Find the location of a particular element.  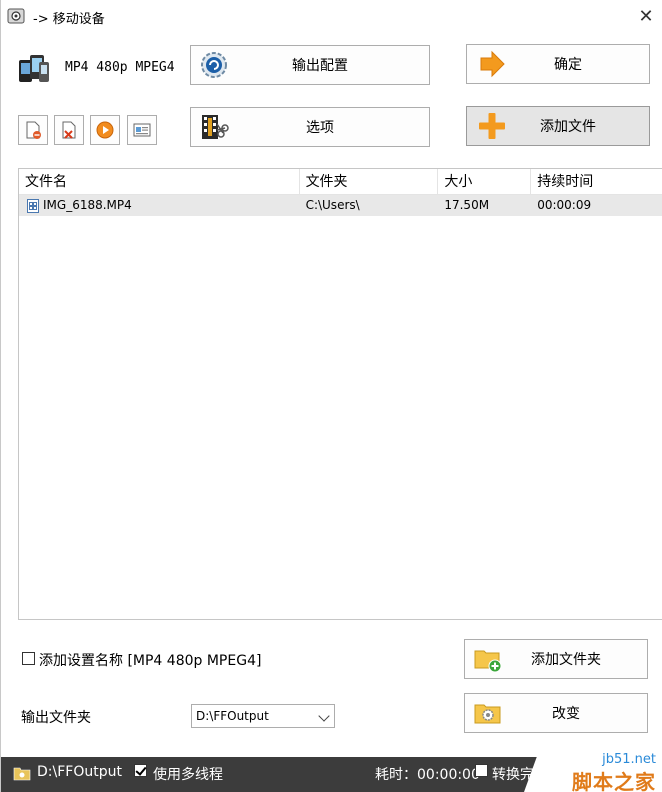

clear-list-button is located at coordinates (69, 130).